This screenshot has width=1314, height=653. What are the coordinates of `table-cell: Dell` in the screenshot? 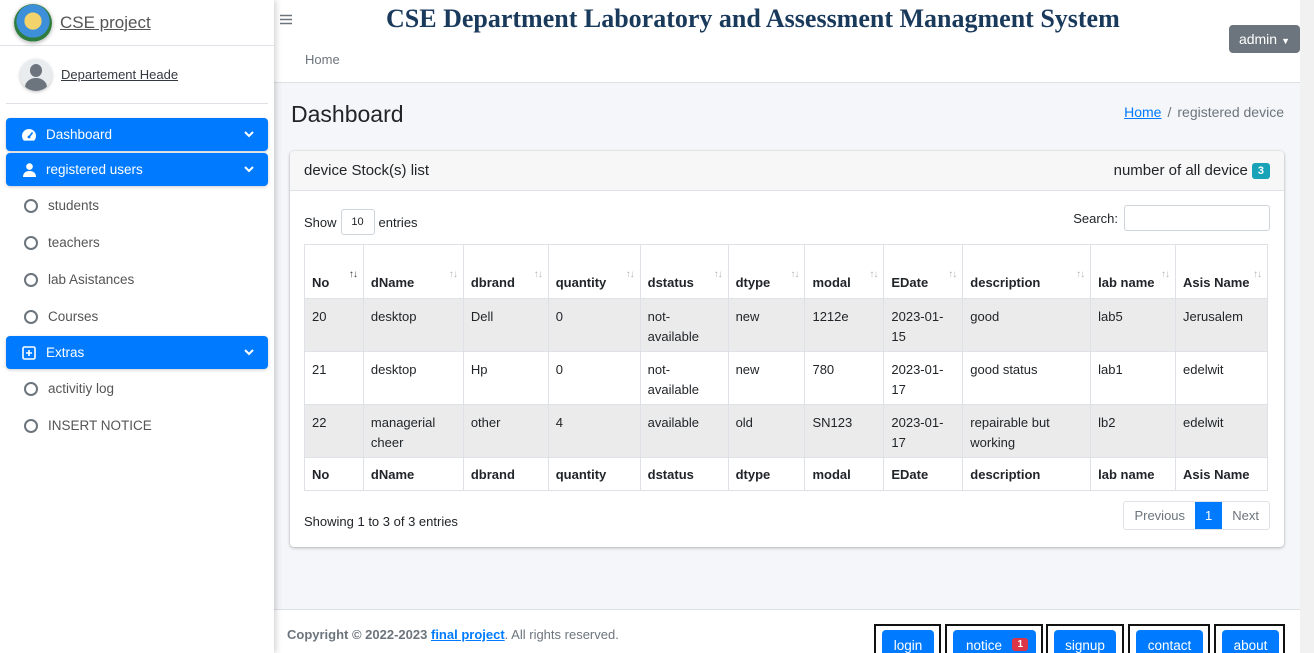 It's located at (505, 325).